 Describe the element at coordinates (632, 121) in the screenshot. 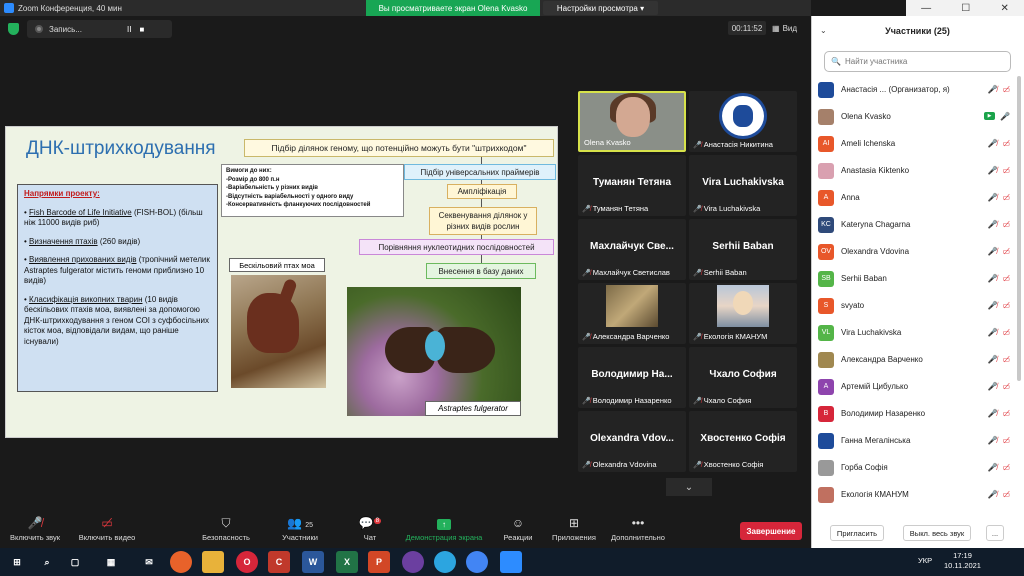

I see `video-tile-olena: Olena Kvasko` at that location.